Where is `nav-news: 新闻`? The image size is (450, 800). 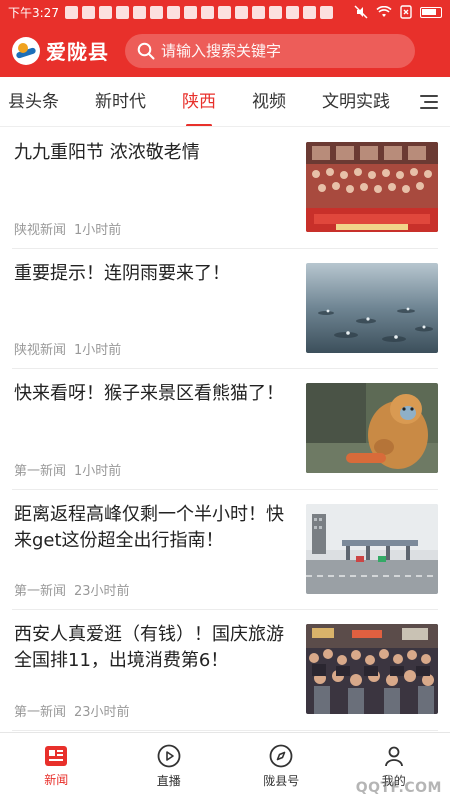
nav-news: 新闻 is located at coordinates (56, 766).